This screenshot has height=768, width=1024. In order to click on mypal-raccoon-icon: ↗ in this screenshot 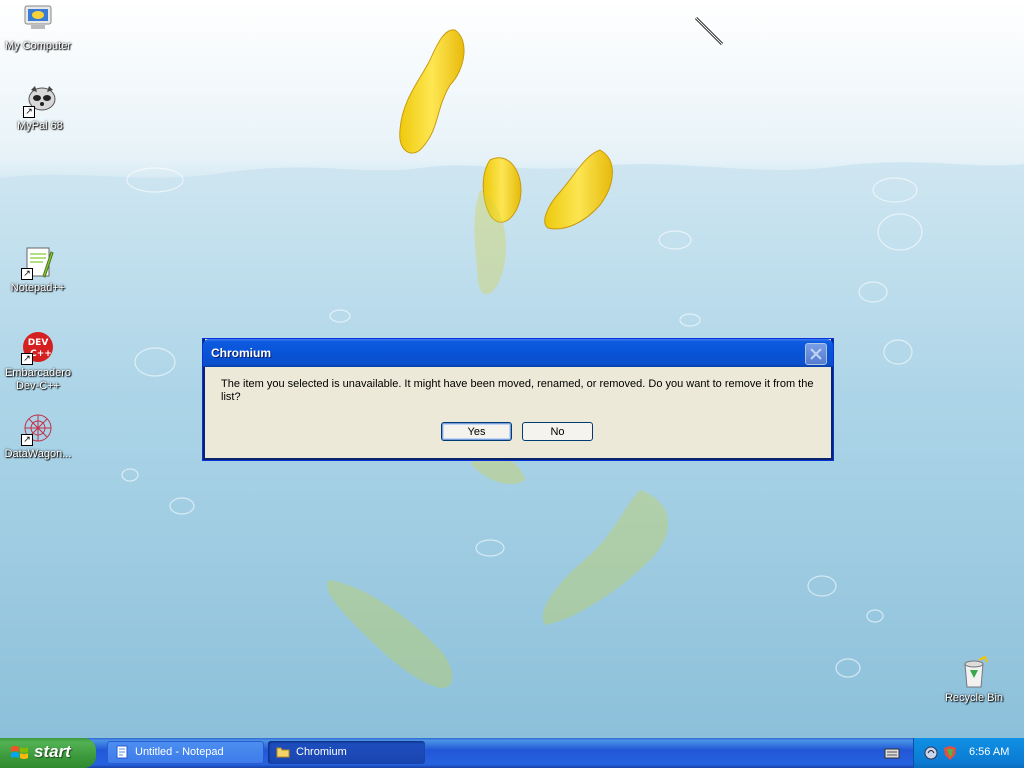, I will do `click(40, 101)`.